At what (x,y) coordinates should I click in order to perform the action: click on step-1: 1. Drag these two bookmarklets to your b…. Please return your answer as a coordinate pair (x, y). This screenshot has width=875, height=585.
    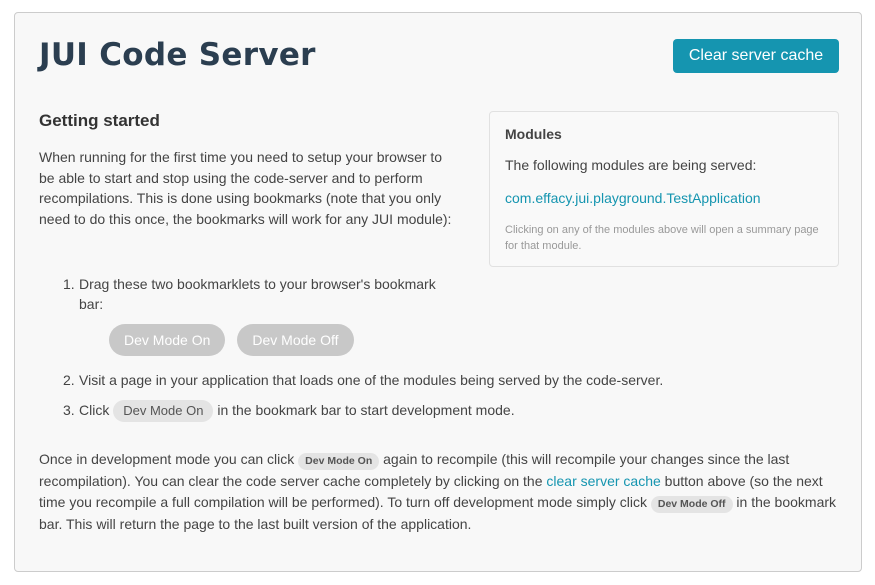
    Looking at the image, I should click on (249, 294).